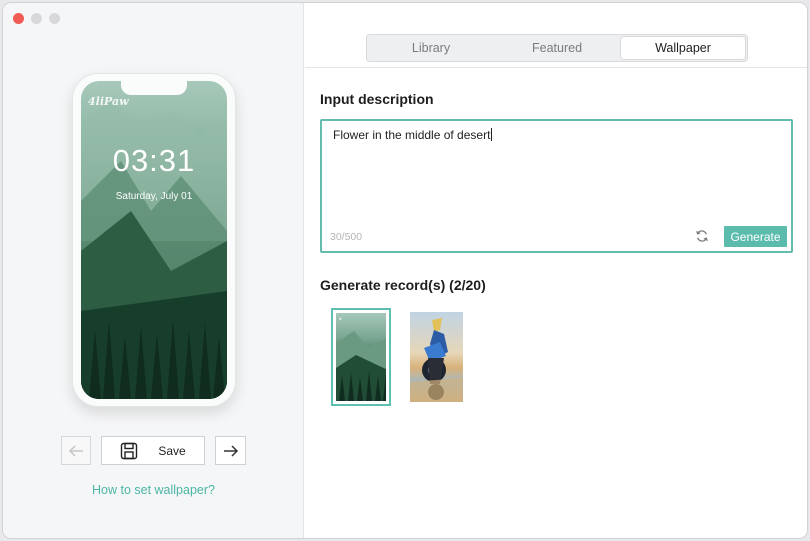 This screenshot has height=541, width=810. I want to click on tab-wallpaper: Wallpaper, so click(683, 48).